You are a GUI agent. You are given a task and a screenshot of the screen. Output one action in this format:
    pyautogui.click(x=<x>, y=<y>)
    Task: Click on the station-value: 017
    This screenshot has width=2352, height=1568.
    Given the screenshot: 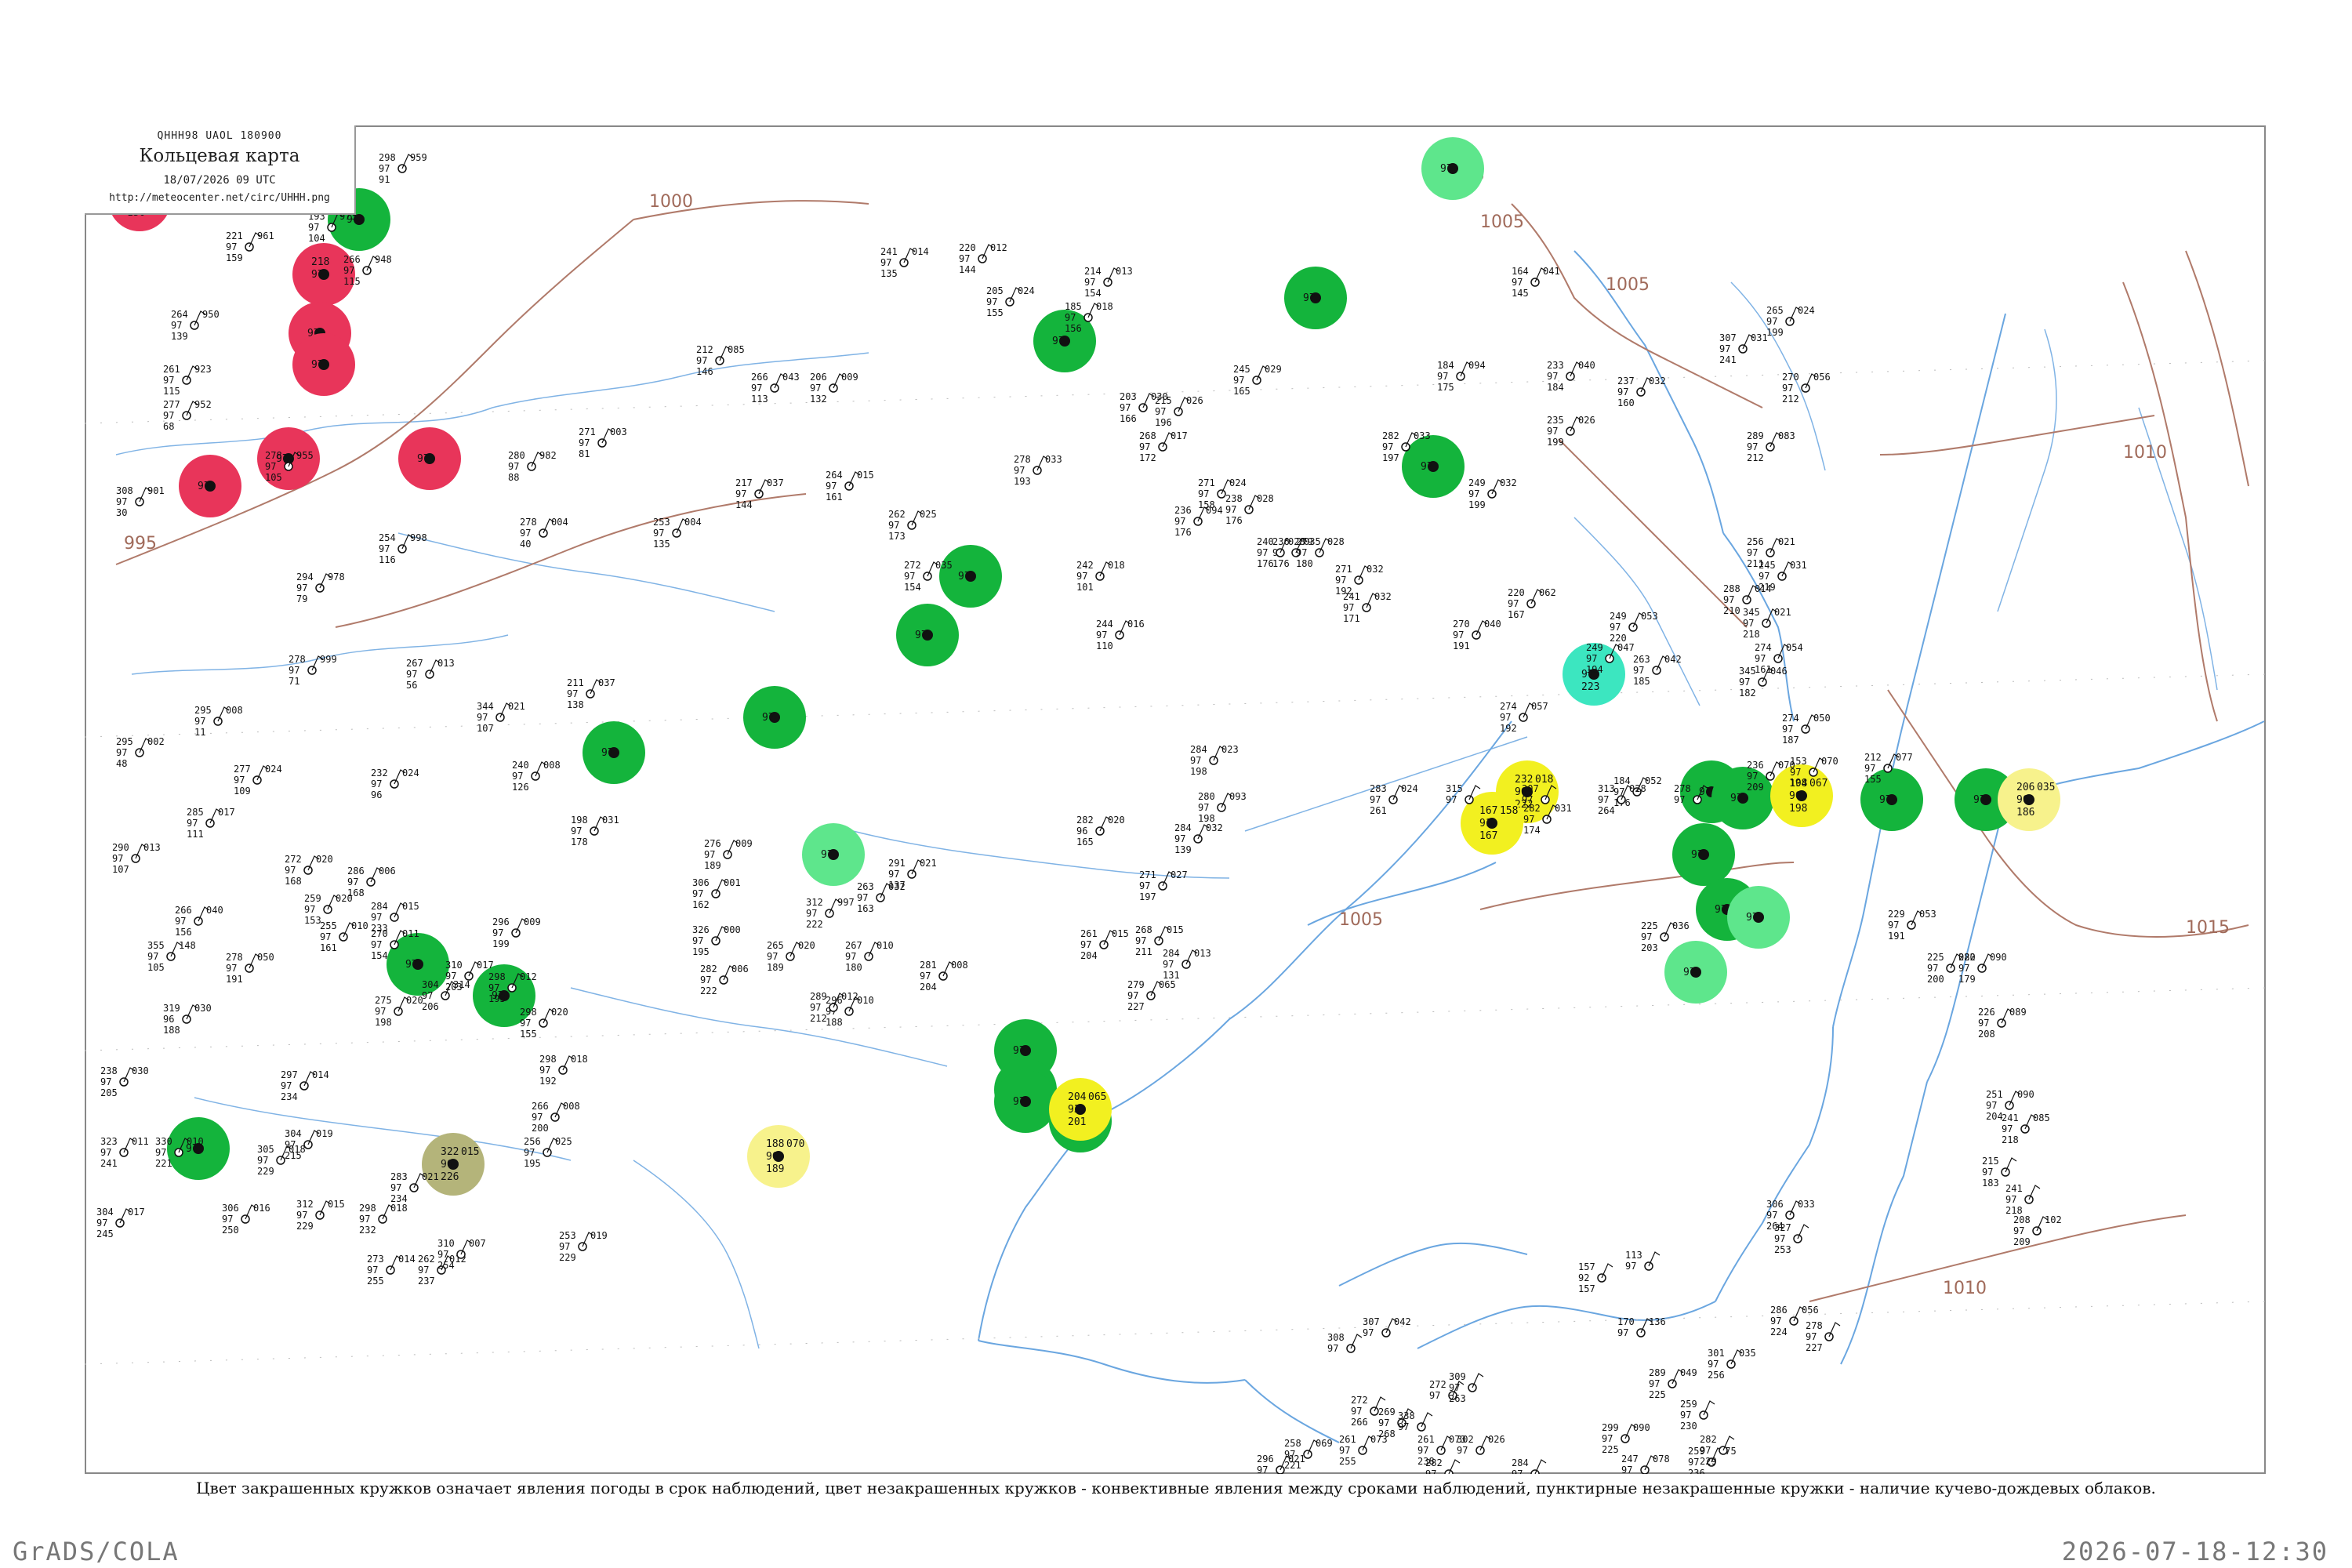 What is the action you would take?
    pyautogui.click(x=1179, y=435)
    